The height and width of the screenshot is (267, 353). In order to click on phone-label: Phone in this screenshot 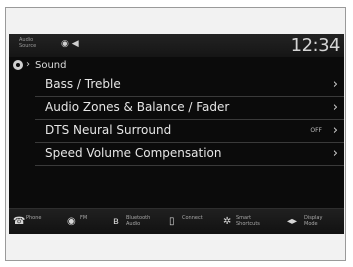, I will do `click(34, 218)`.